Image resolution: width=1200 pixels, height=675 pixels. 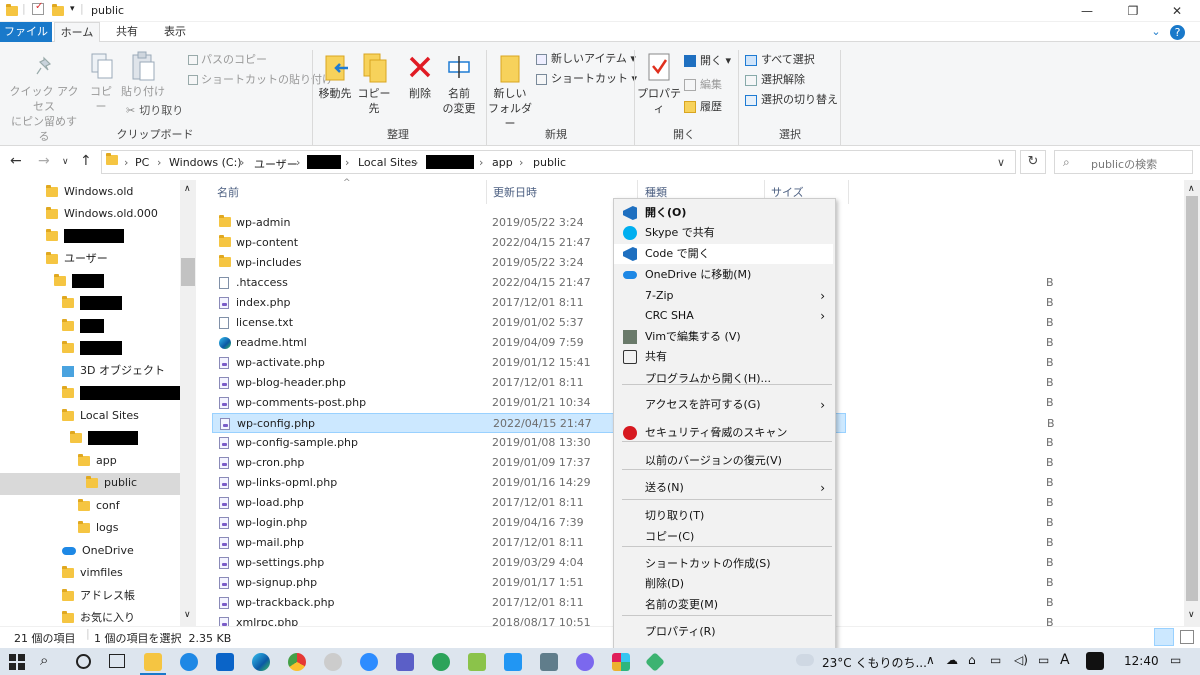 I want to click on nav-item: Windows.old.000, so click(x=102, y=214).